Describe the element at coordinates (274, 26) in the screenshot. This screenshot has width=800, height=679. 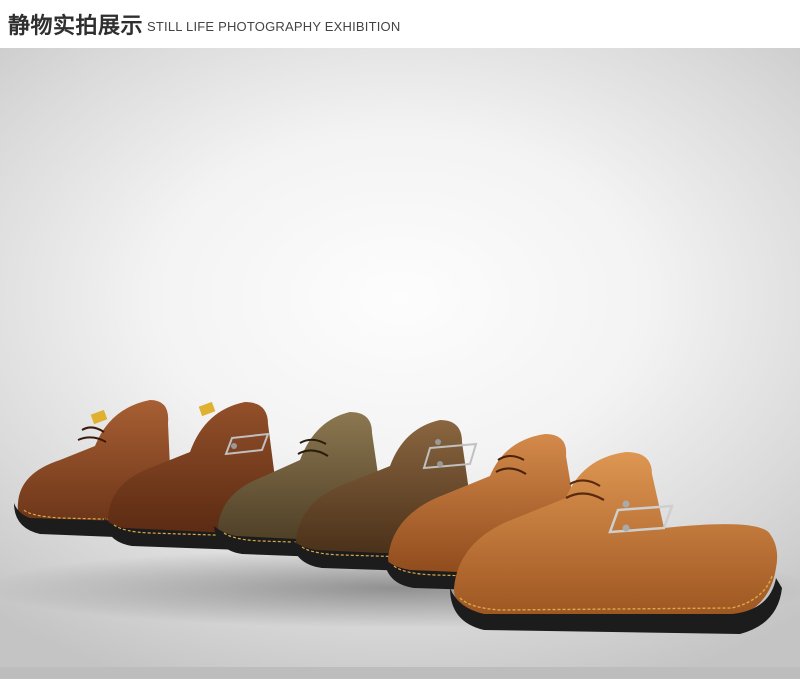
I see `section-title-english: STILL LIFE PHOTOGRAPHY EXHIBITION` at that location.